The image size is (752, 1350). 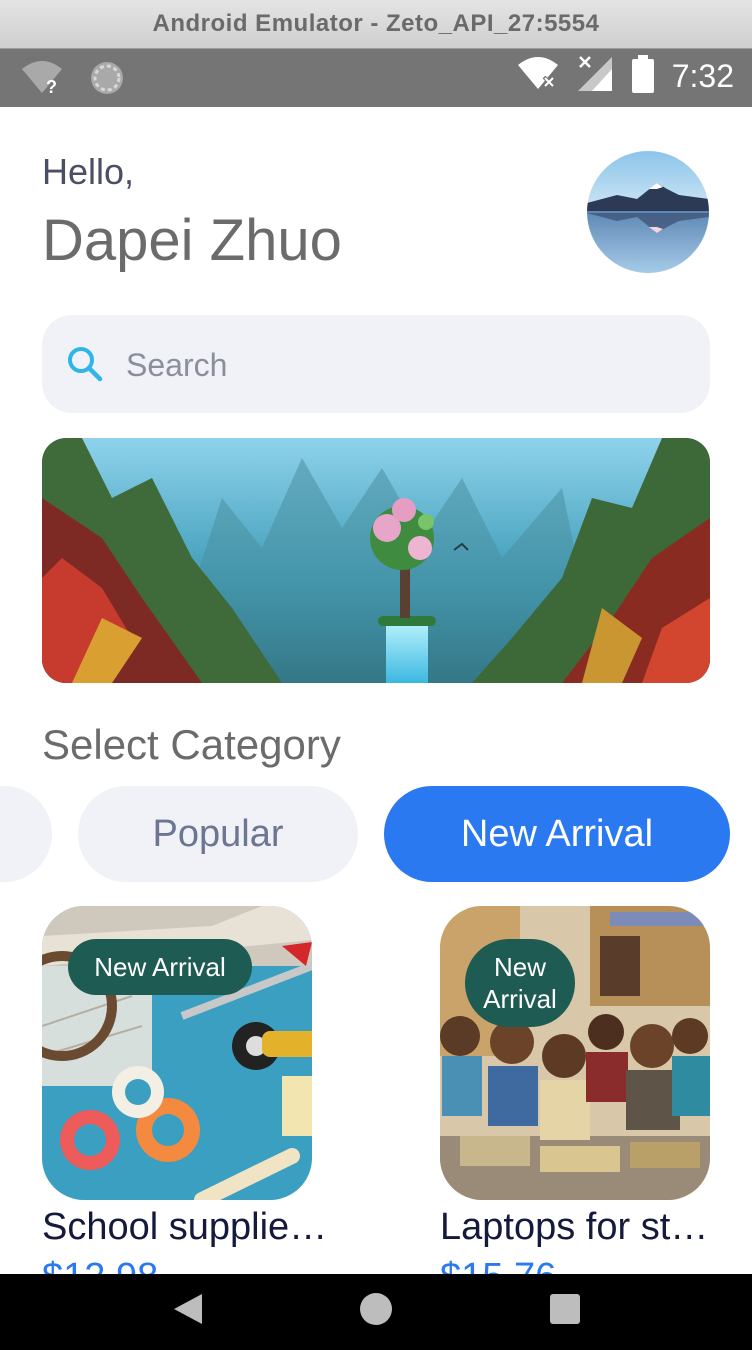 I want to click on category-chip-new-arrival: New Arrival, so click(x=557, y=834).